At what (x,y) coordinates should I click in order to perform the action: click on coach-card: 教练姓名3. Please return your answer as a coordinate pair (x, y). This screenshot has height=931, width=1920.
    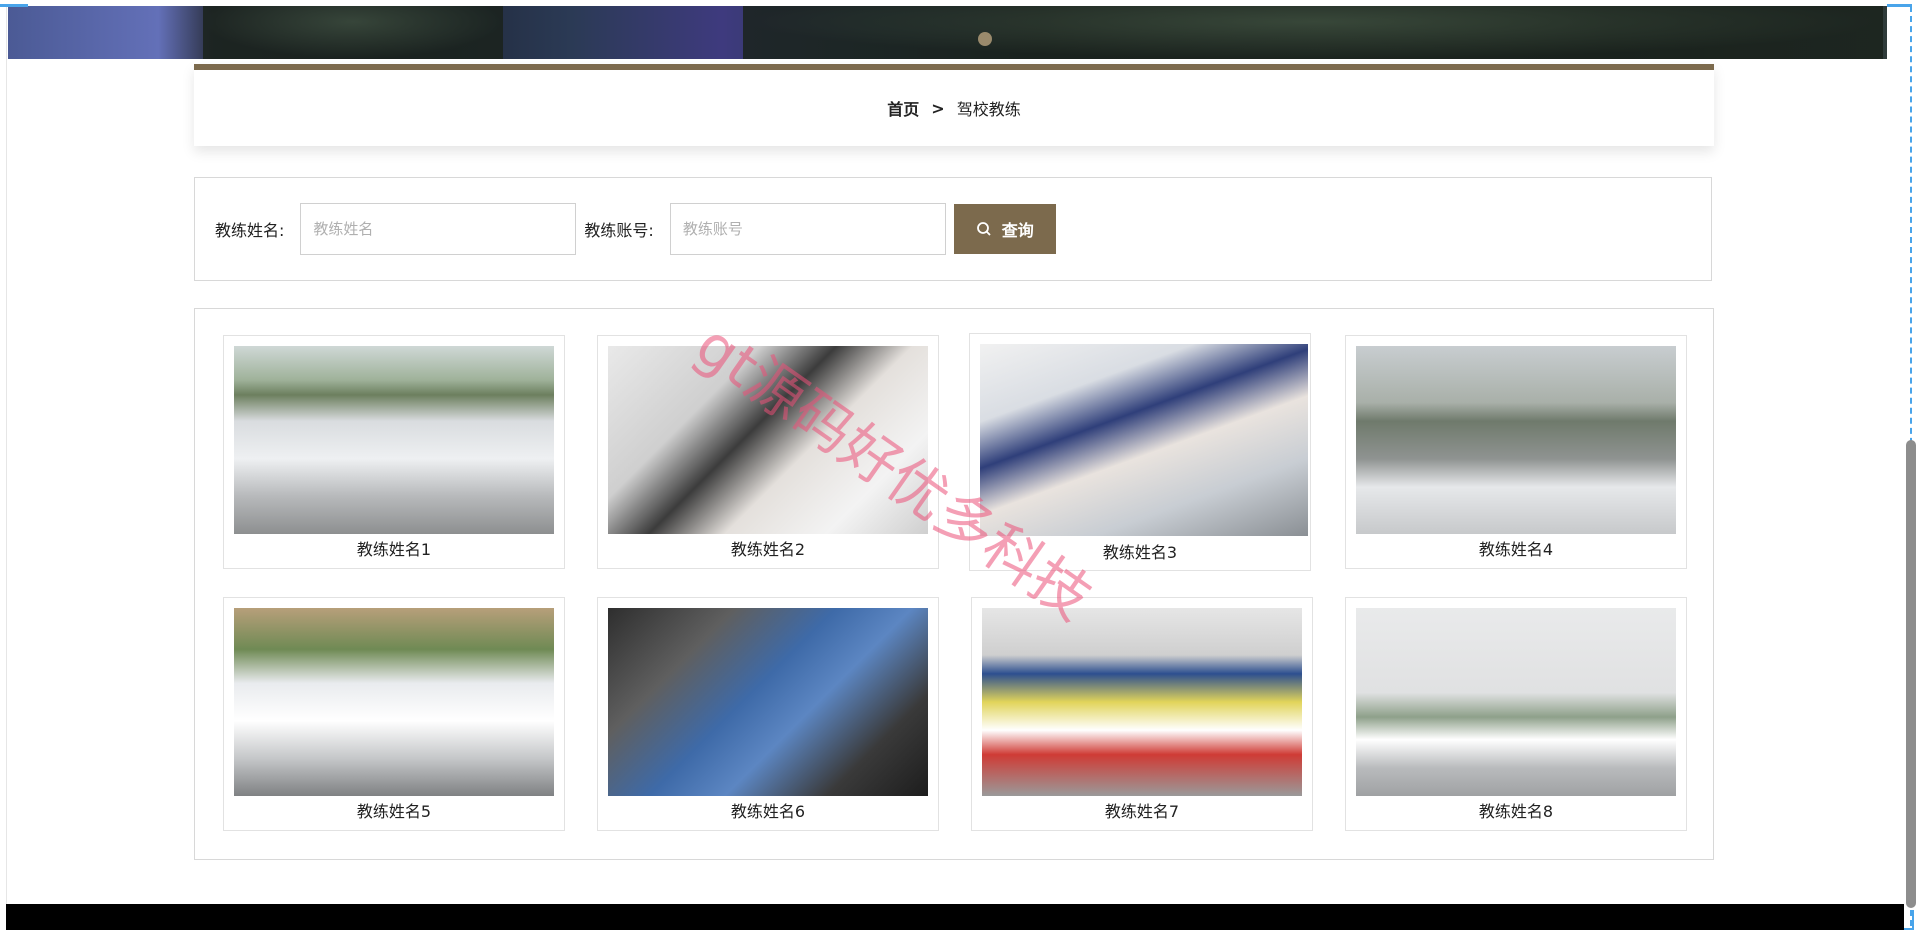
    Looking at the image, I should click on (1140, 452).